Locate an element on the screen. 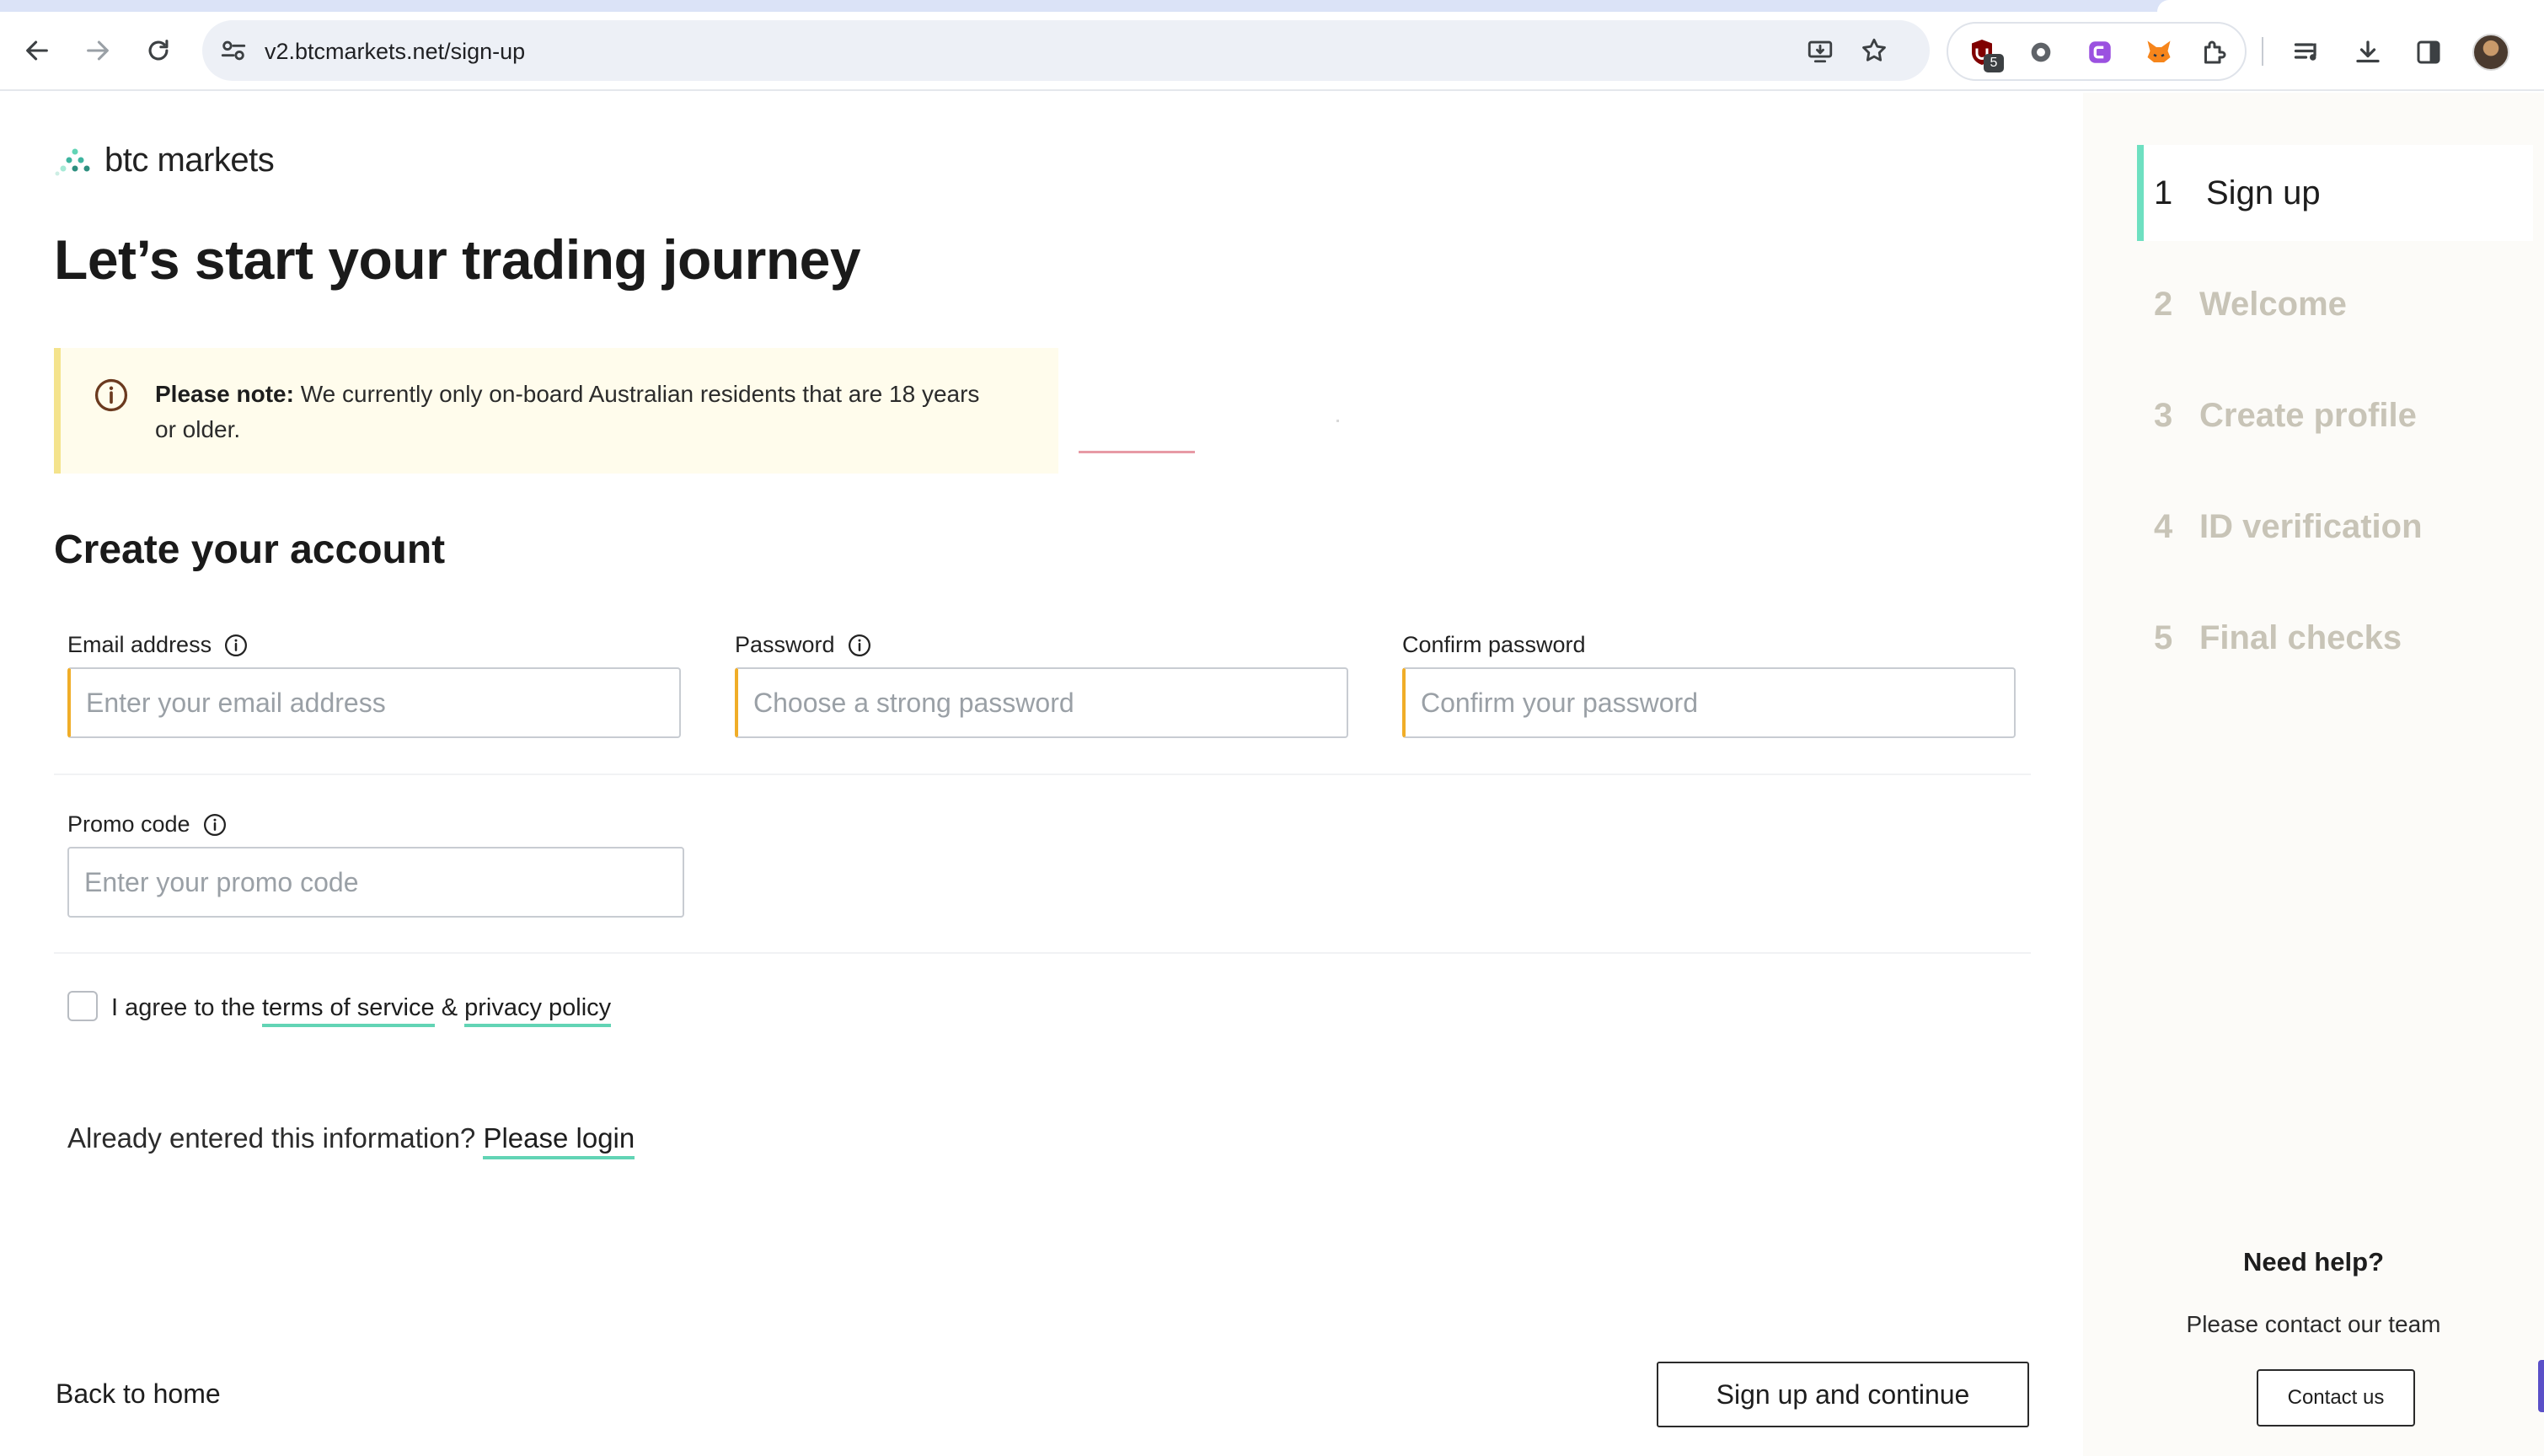 The image size is (2544, 1456). promo-label-text: Promo code is located at coordinates (128, 824).